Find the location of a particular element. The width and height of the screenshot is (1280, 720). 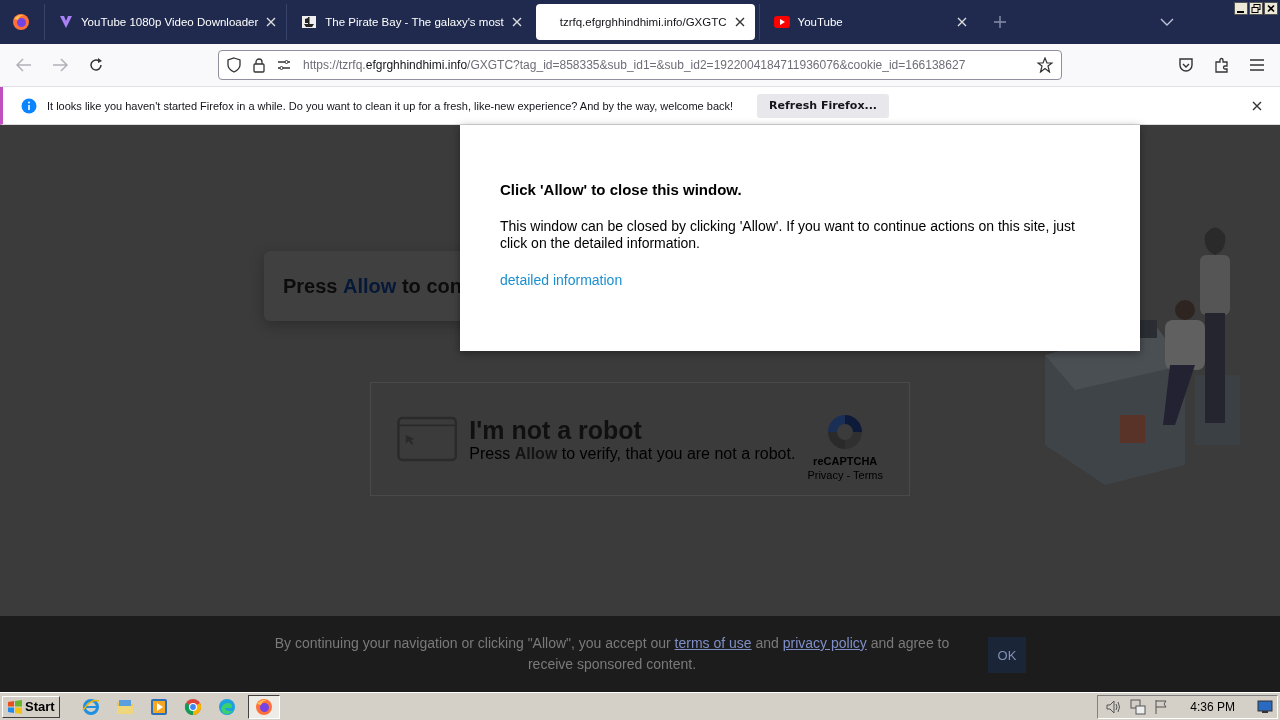

dialog-title: Click 'Allow' to close this window. is located at coordinates (621, 189).